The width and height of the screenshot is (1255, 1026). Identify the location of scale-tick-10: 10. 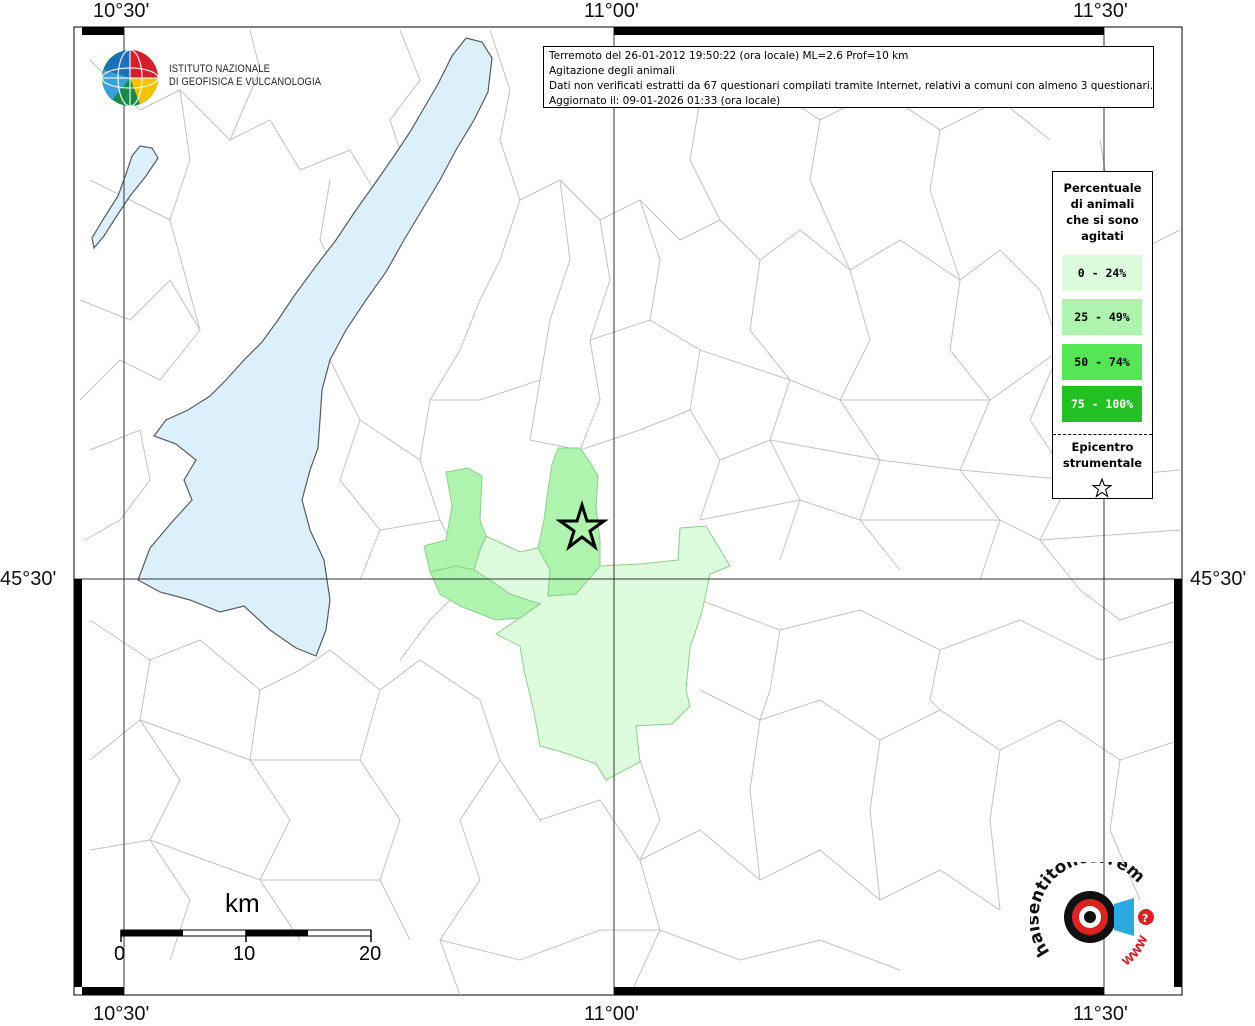
(244, 954).